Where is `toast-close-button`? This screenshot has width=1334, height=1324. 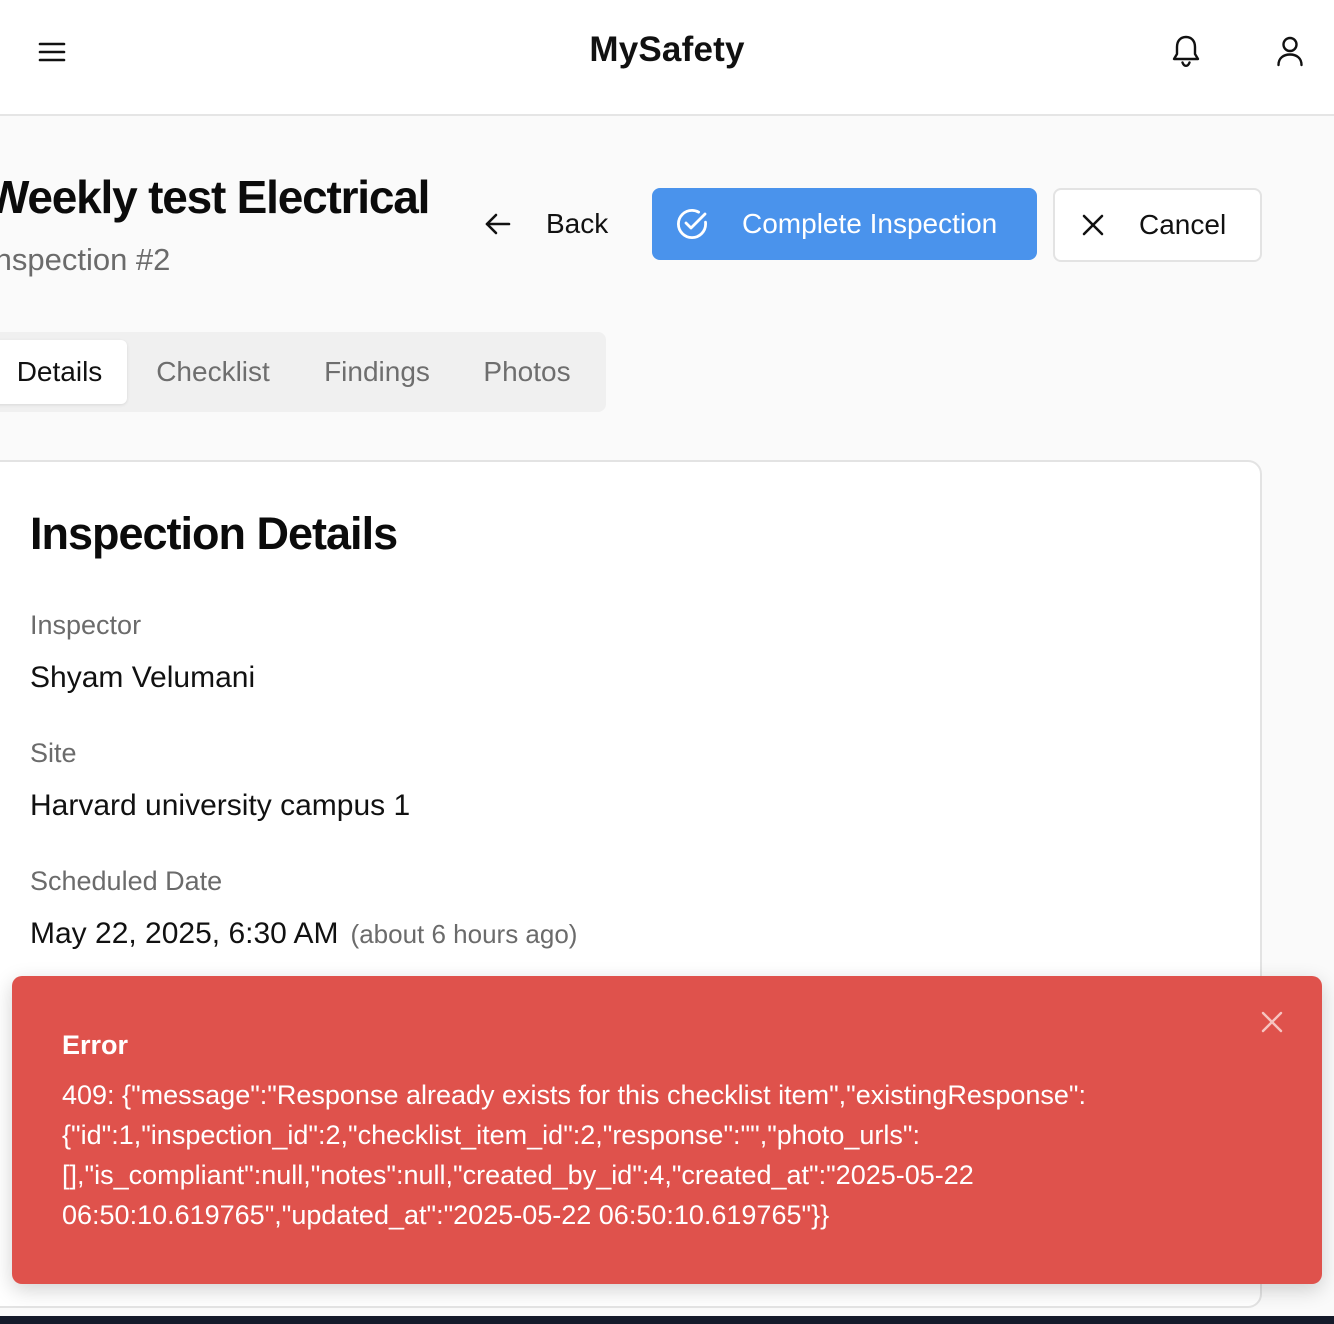
toast-close-button is located at coordinates (1272, 1022).